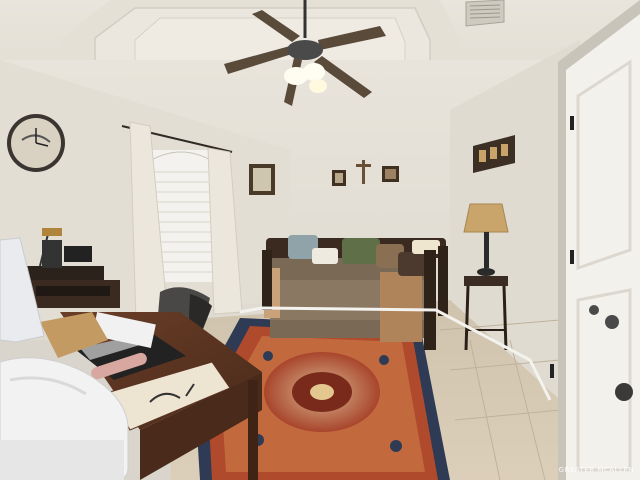 Image resolution: width=640 pixels, height=480 pixels. I want to click on watermark: GREATER MCALLEN, so click(596, 470).